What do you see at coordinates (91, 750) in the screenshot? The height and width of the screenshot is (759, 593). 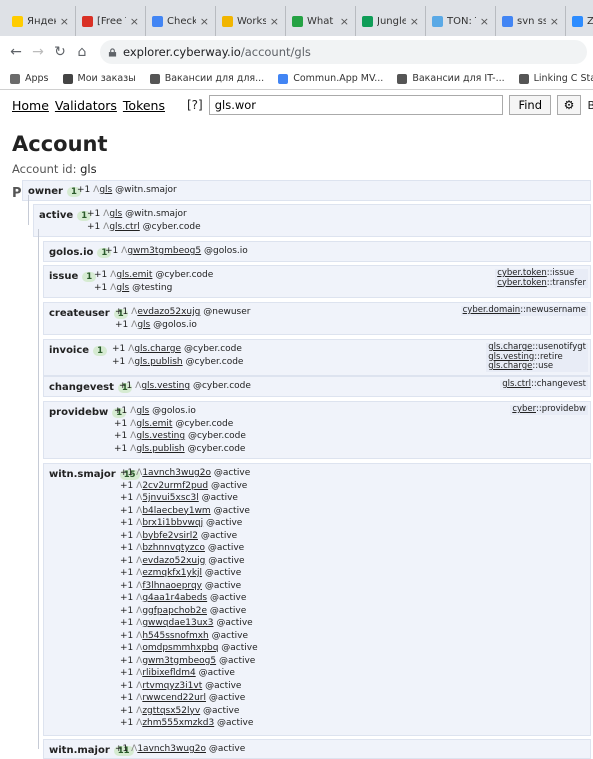 I see `permission-name: witn.major 11` at bounding box center [91, 750].